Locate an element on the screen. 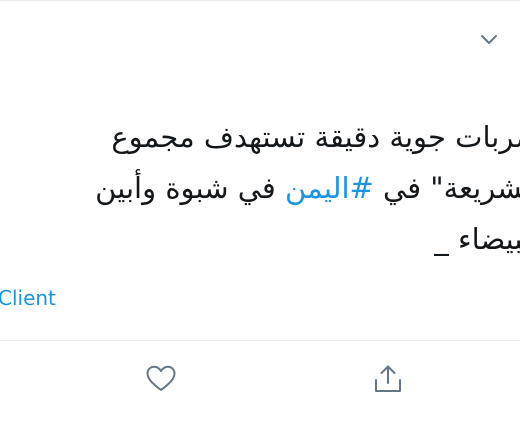 The image size is (520, 433). tweet-line-3: البيضاء _ is located at coordinates (477, 239).